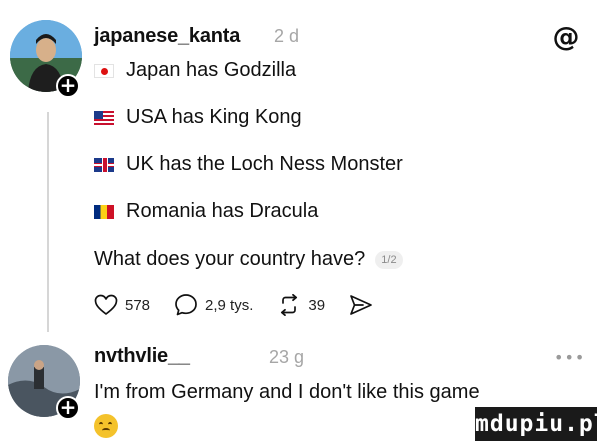  I want to click on share-button, so click(364, 305).